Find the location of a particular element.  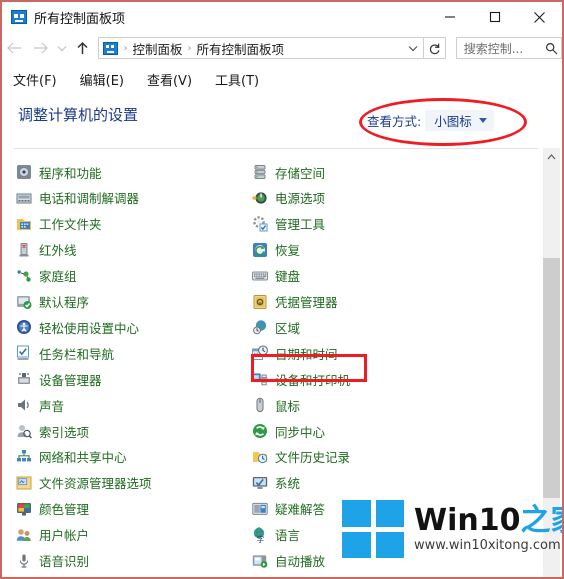

control-panel-item-label: 日期和时间 is located at coordinates (306, 354).